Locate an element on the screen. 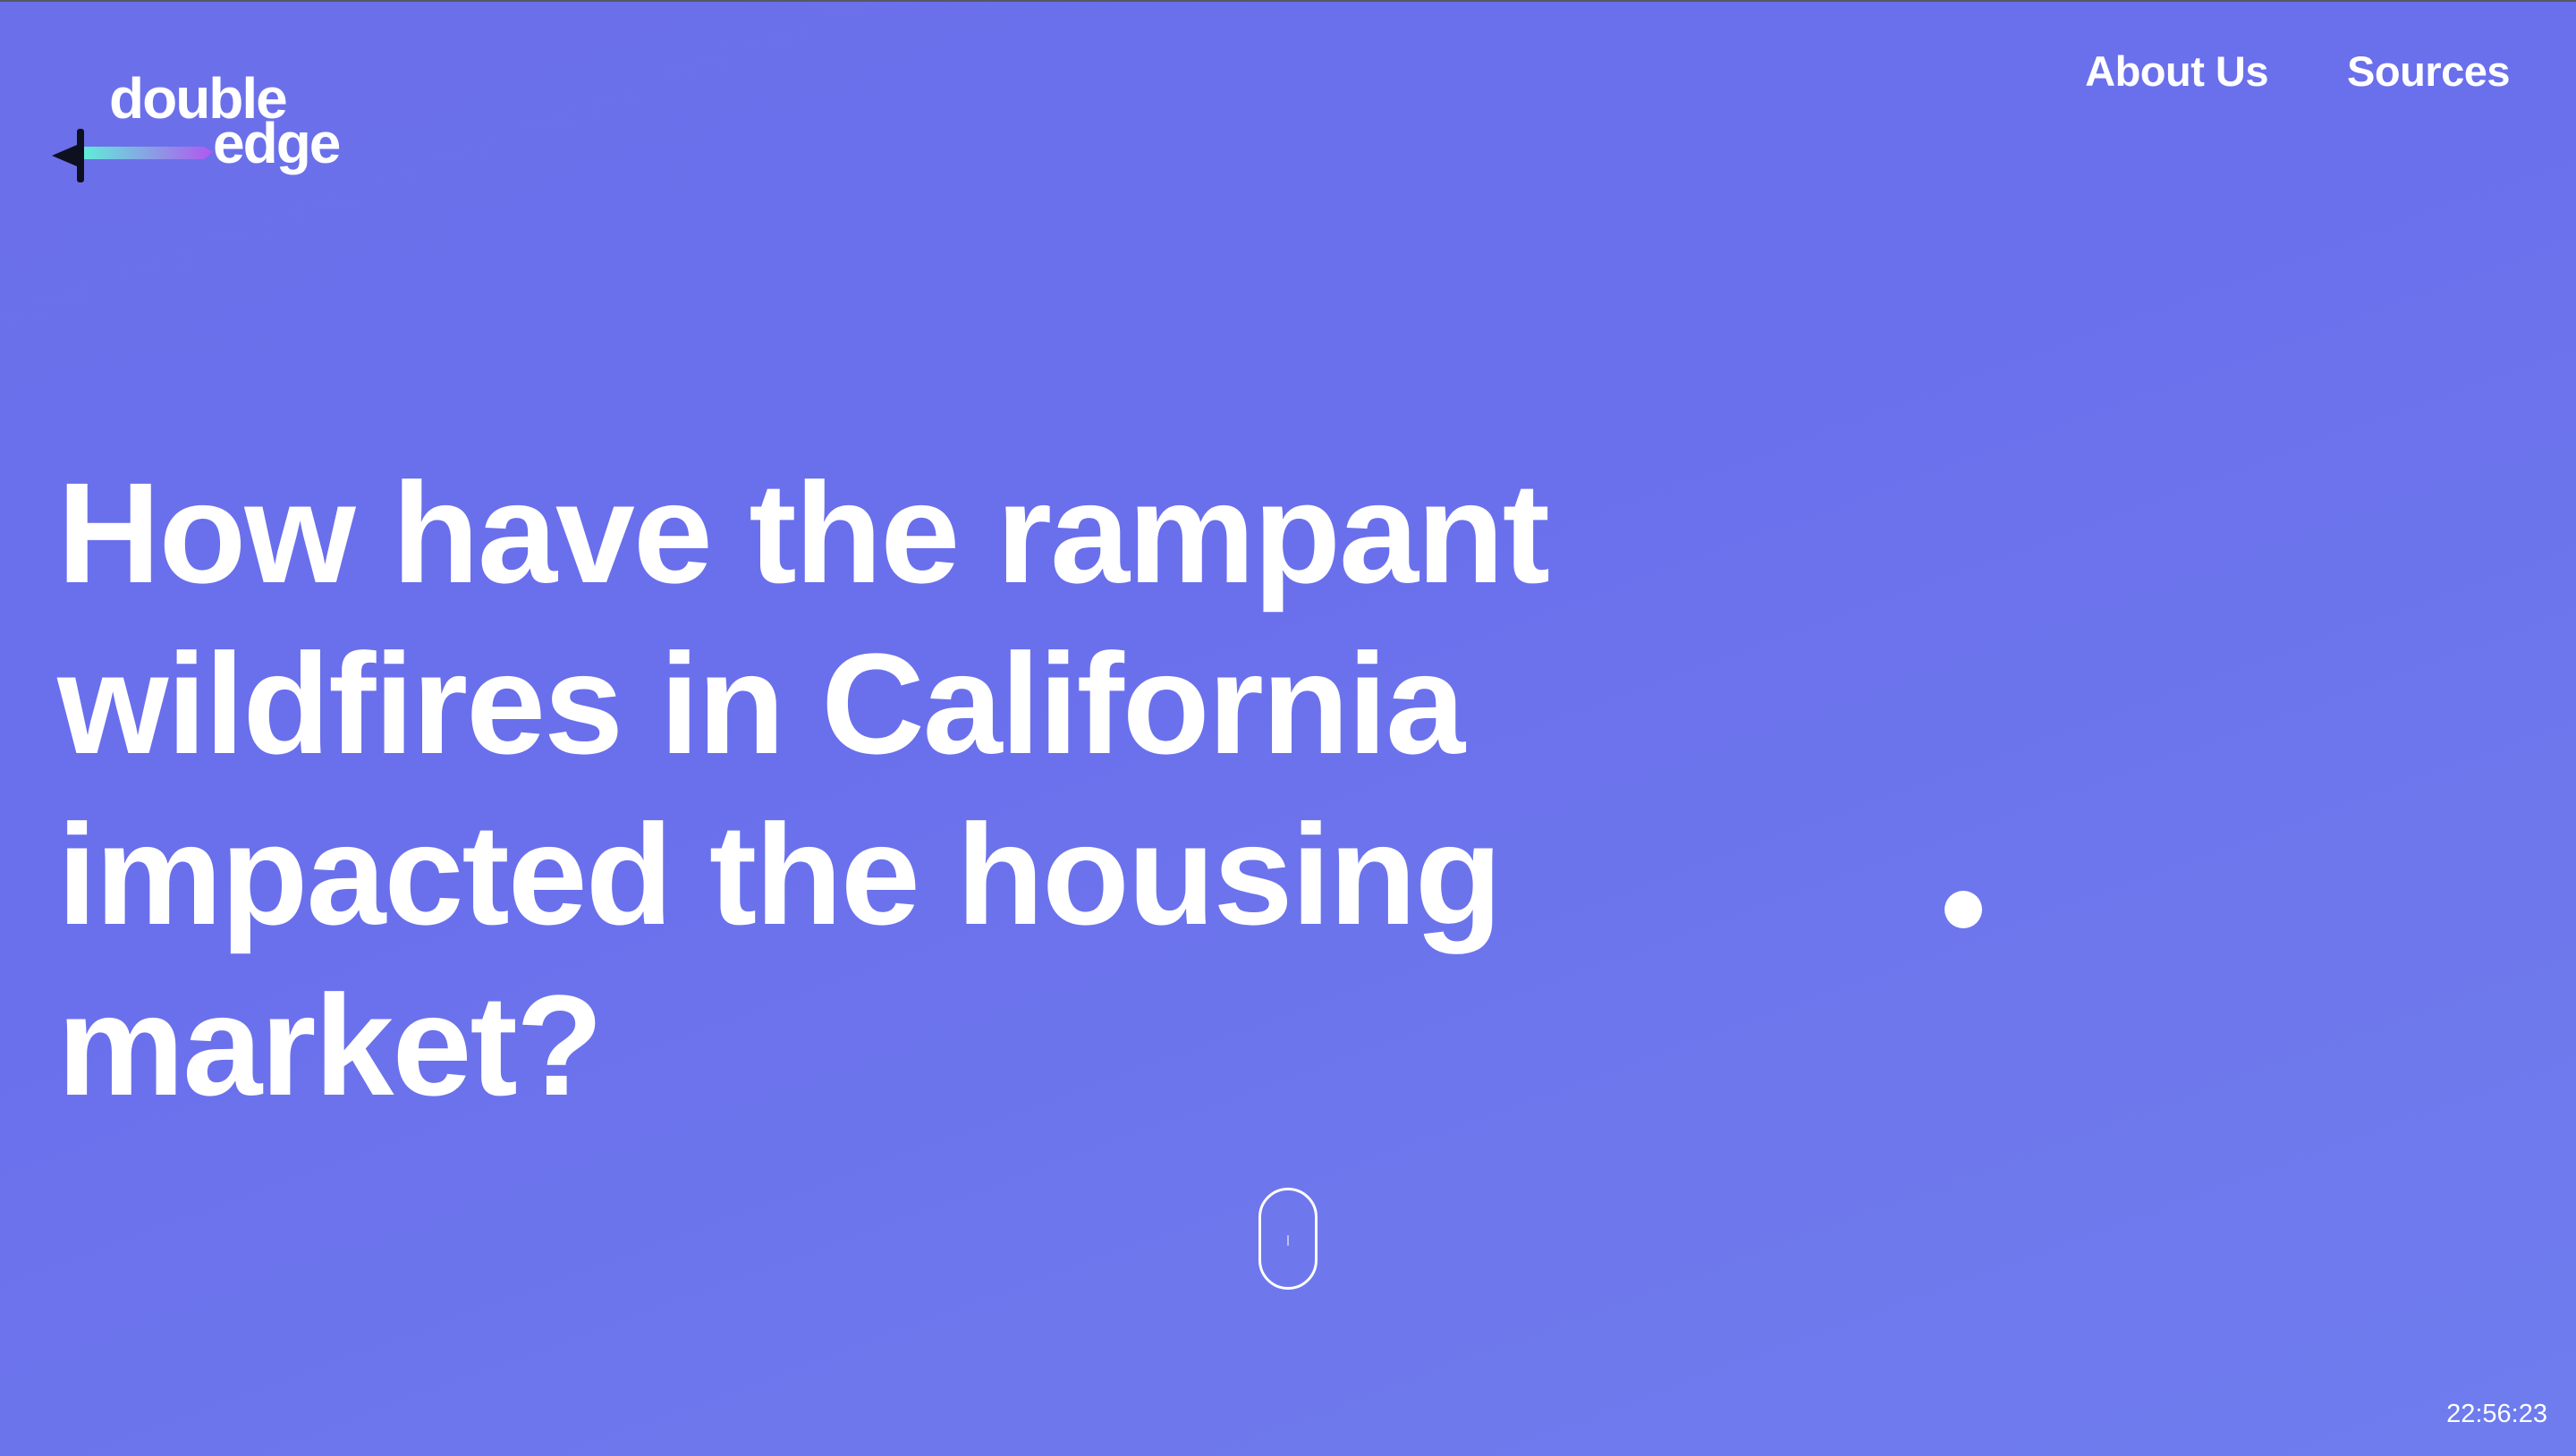  logo: double edge is located at coordinates (217, 128).